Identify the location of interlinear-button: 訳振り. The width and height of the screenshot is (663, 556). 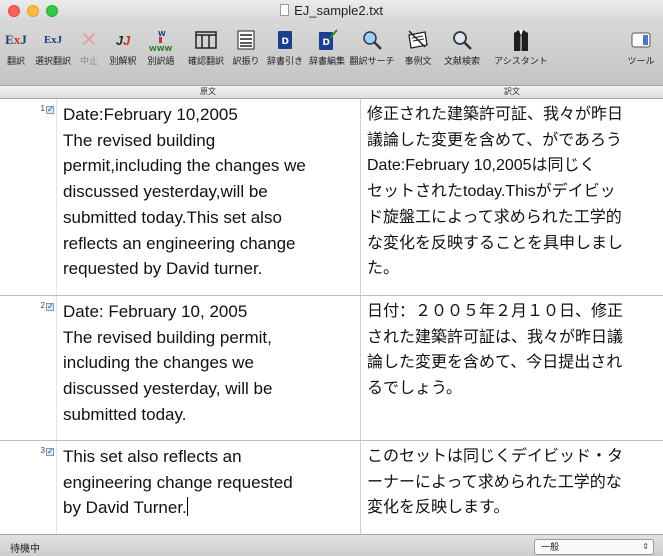
(246, 47).